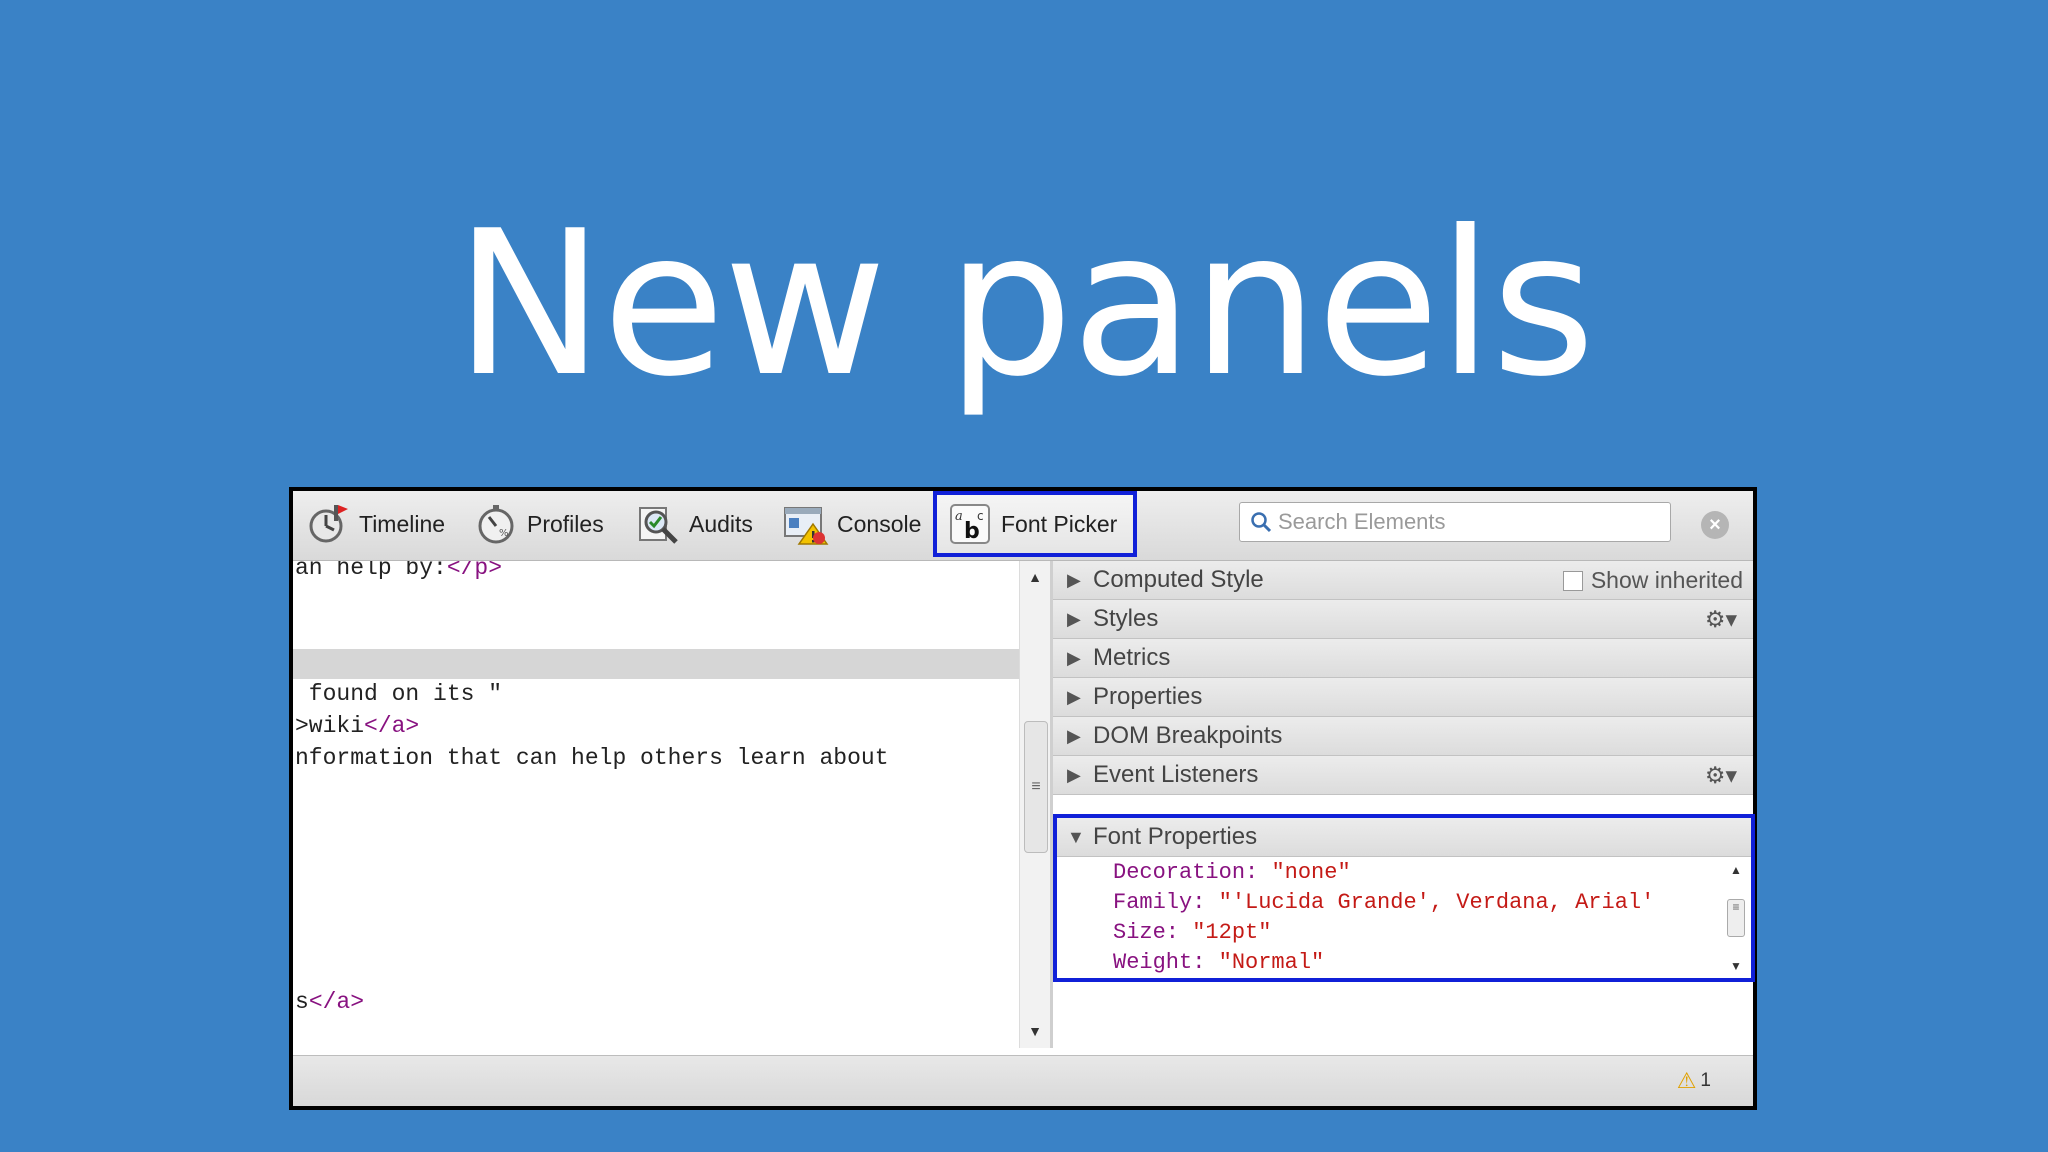  What do you see at coordinates (329, 1002) in the screenshot?
I see `code-line: s</a>` at bounding box center [329, 1002].